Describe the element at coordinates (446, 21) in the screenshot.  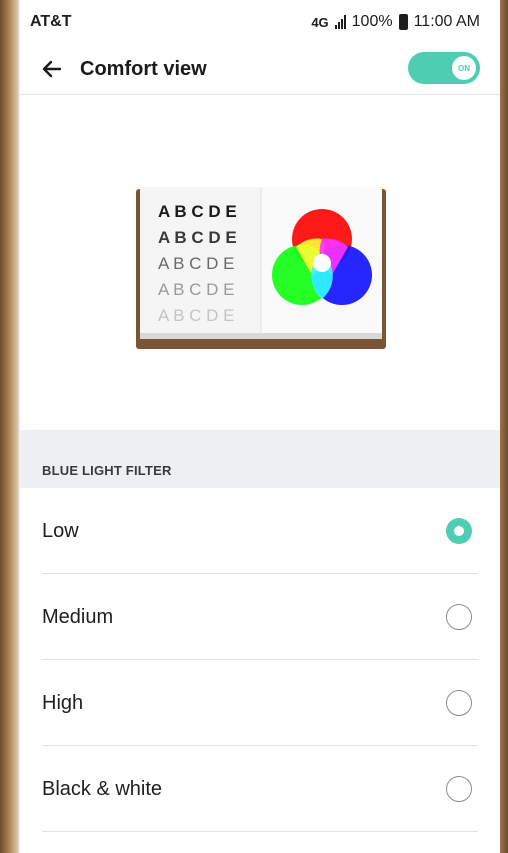
I see `clock-label: 11:00 AM` at that location.